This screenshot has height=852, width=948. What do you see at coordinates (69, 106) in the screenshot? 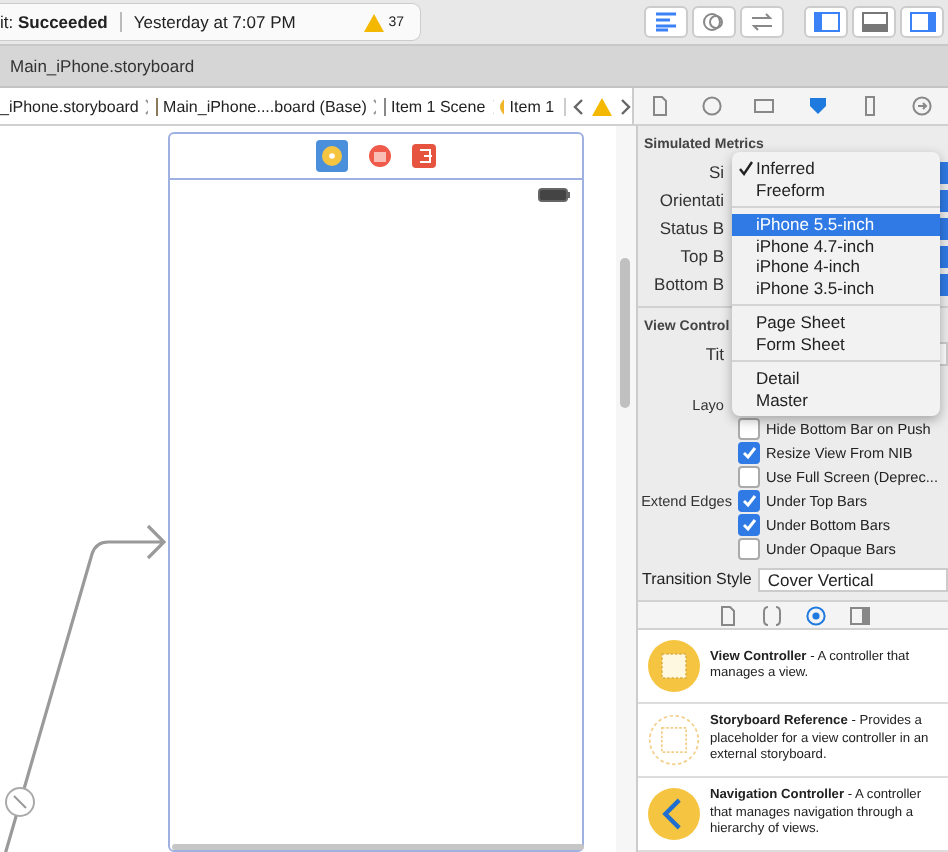
I see `breadcrumb-item: _iPhone.storyboard` at bounding box center [69, 106].